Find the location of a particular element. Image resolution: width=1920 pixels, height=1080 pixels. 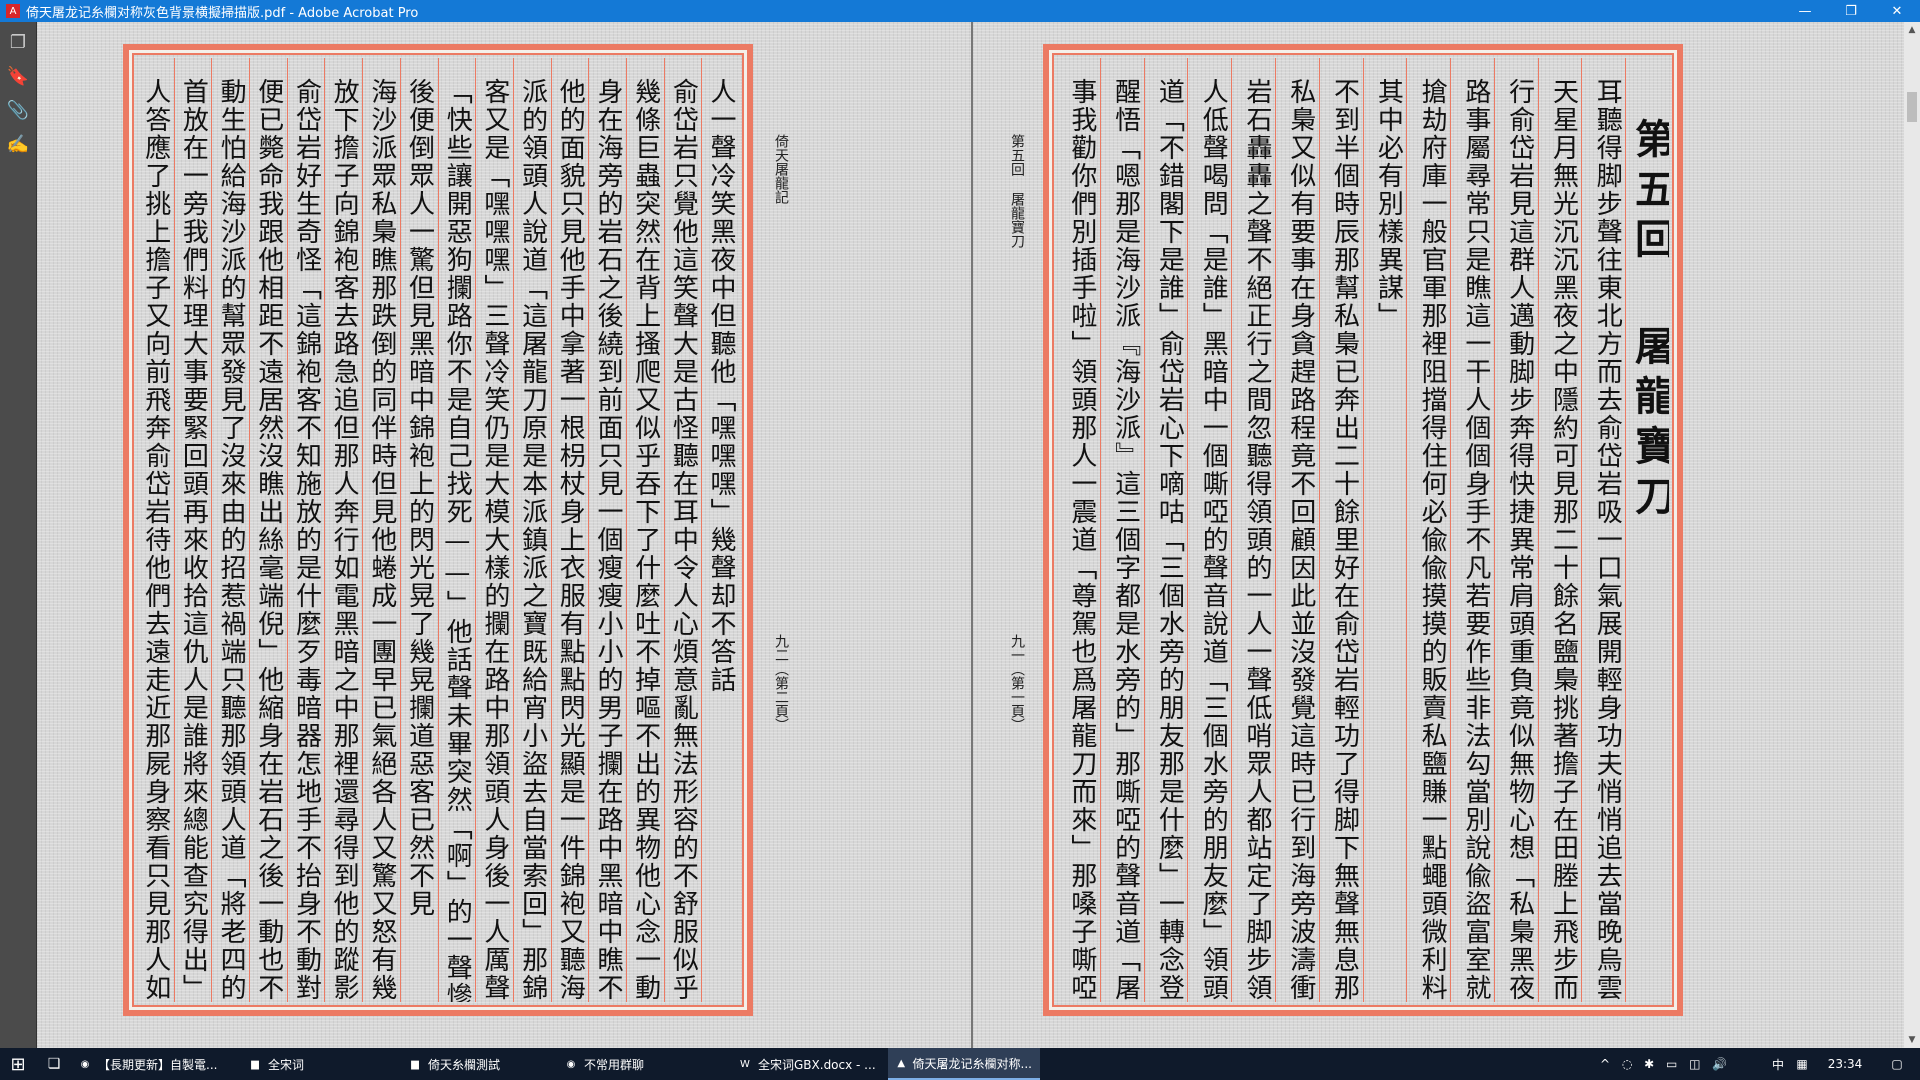

task-view-button: ❏ is located at coordinates (54, 1064).